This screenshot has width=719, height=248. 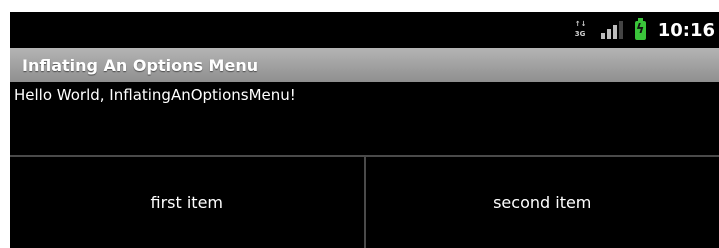 I want to click on hello-world-text: Hello World, InflatingAnOptionsMenu!, so click(x=155, y=95).